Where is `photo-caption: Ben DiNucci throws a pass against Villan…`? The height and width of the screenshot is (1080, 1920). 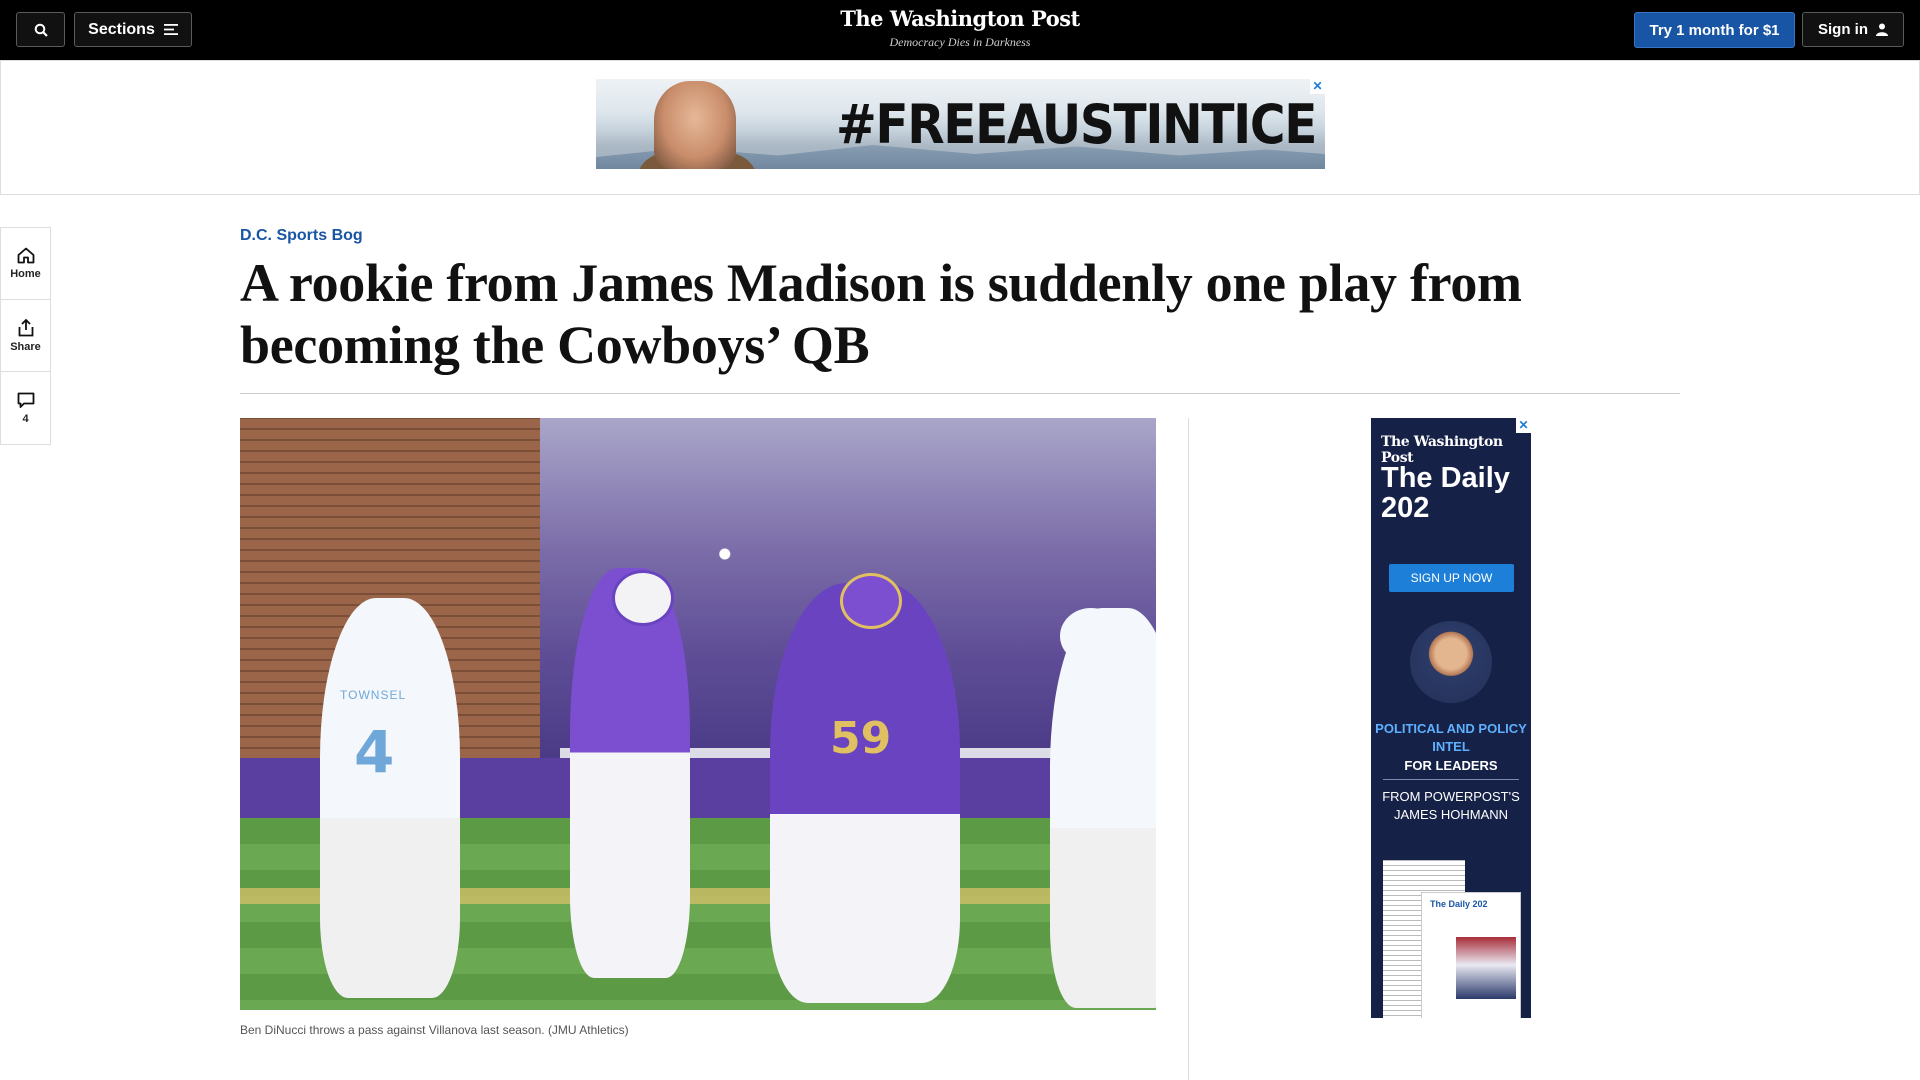 photo-caption: Ben DiNucci throws a pass against Villan… is located at coordinates (434, 1030).